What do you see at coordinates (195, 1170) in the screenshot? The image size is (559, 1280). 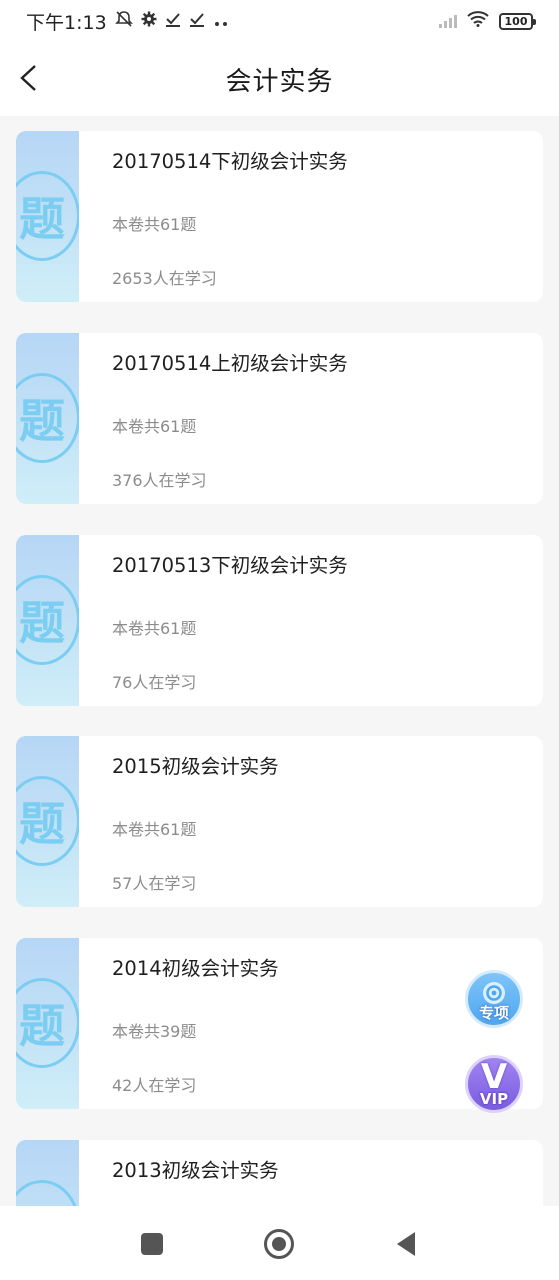 I see `paper-title: 2013初级会计实务` at bounding box center [195, 1170].